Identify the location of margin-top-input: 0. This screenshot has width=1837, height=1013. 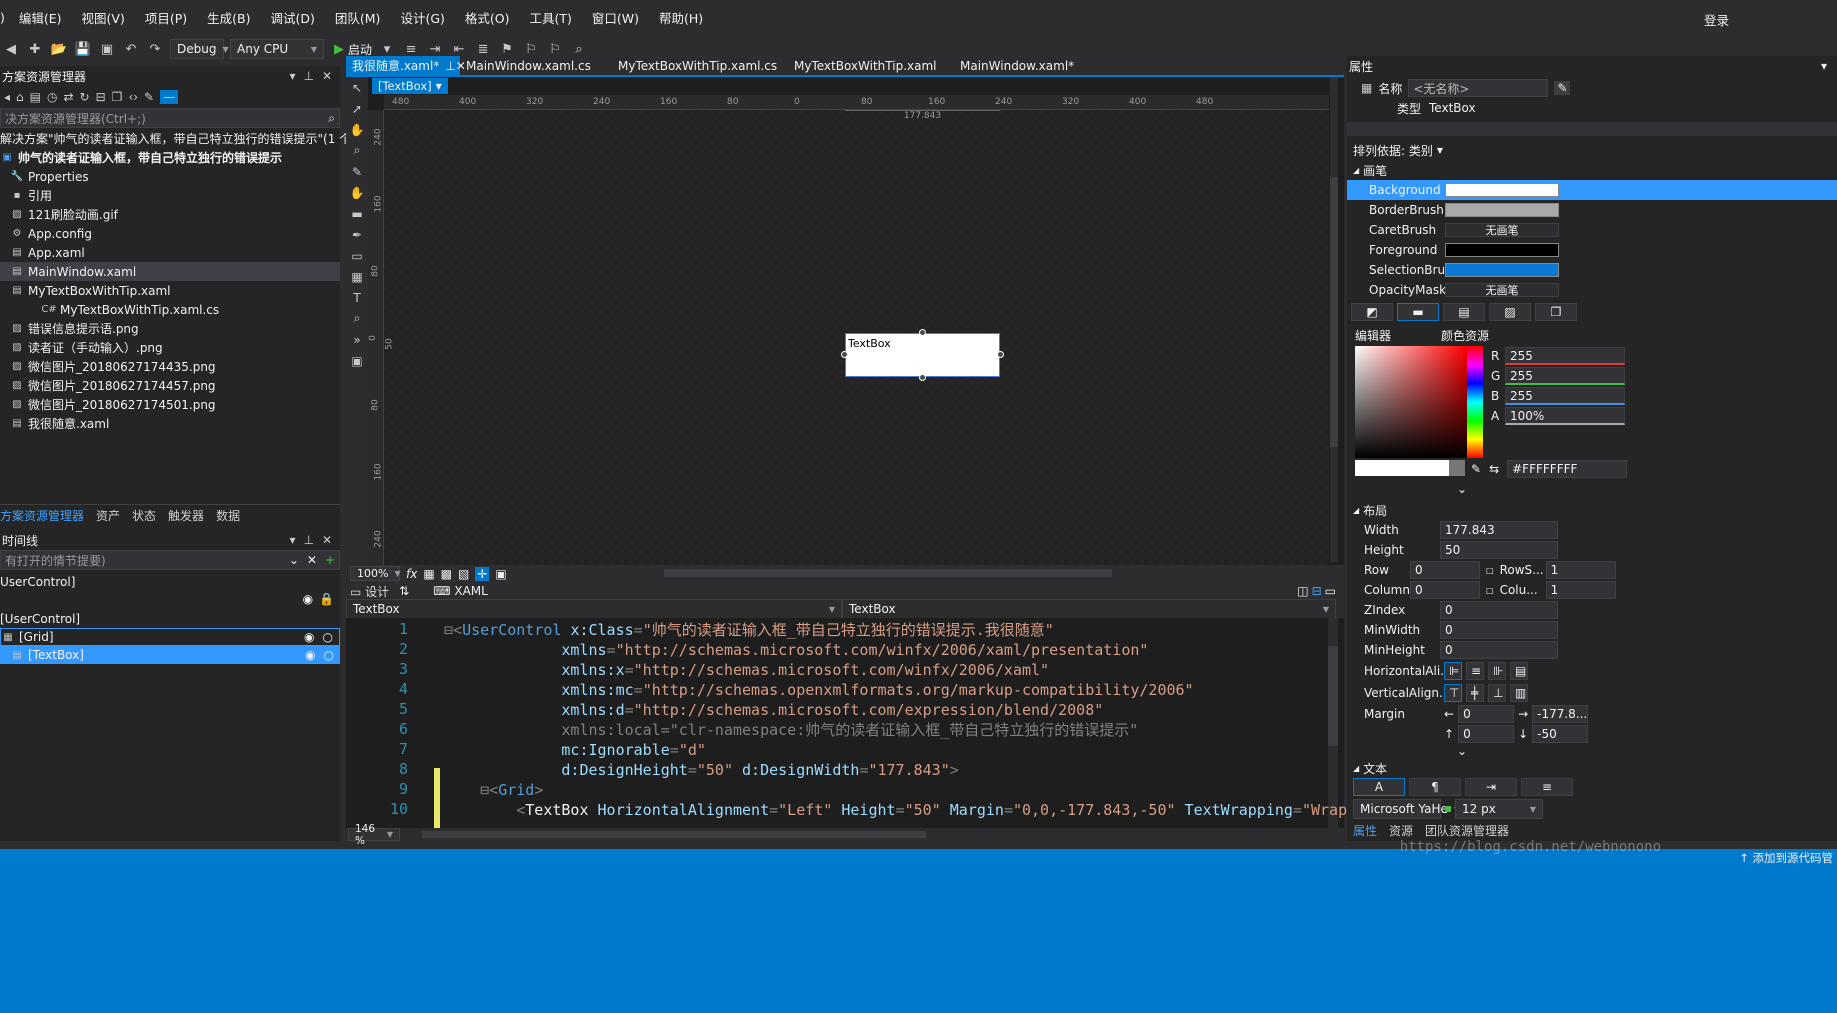
(1486, 734).